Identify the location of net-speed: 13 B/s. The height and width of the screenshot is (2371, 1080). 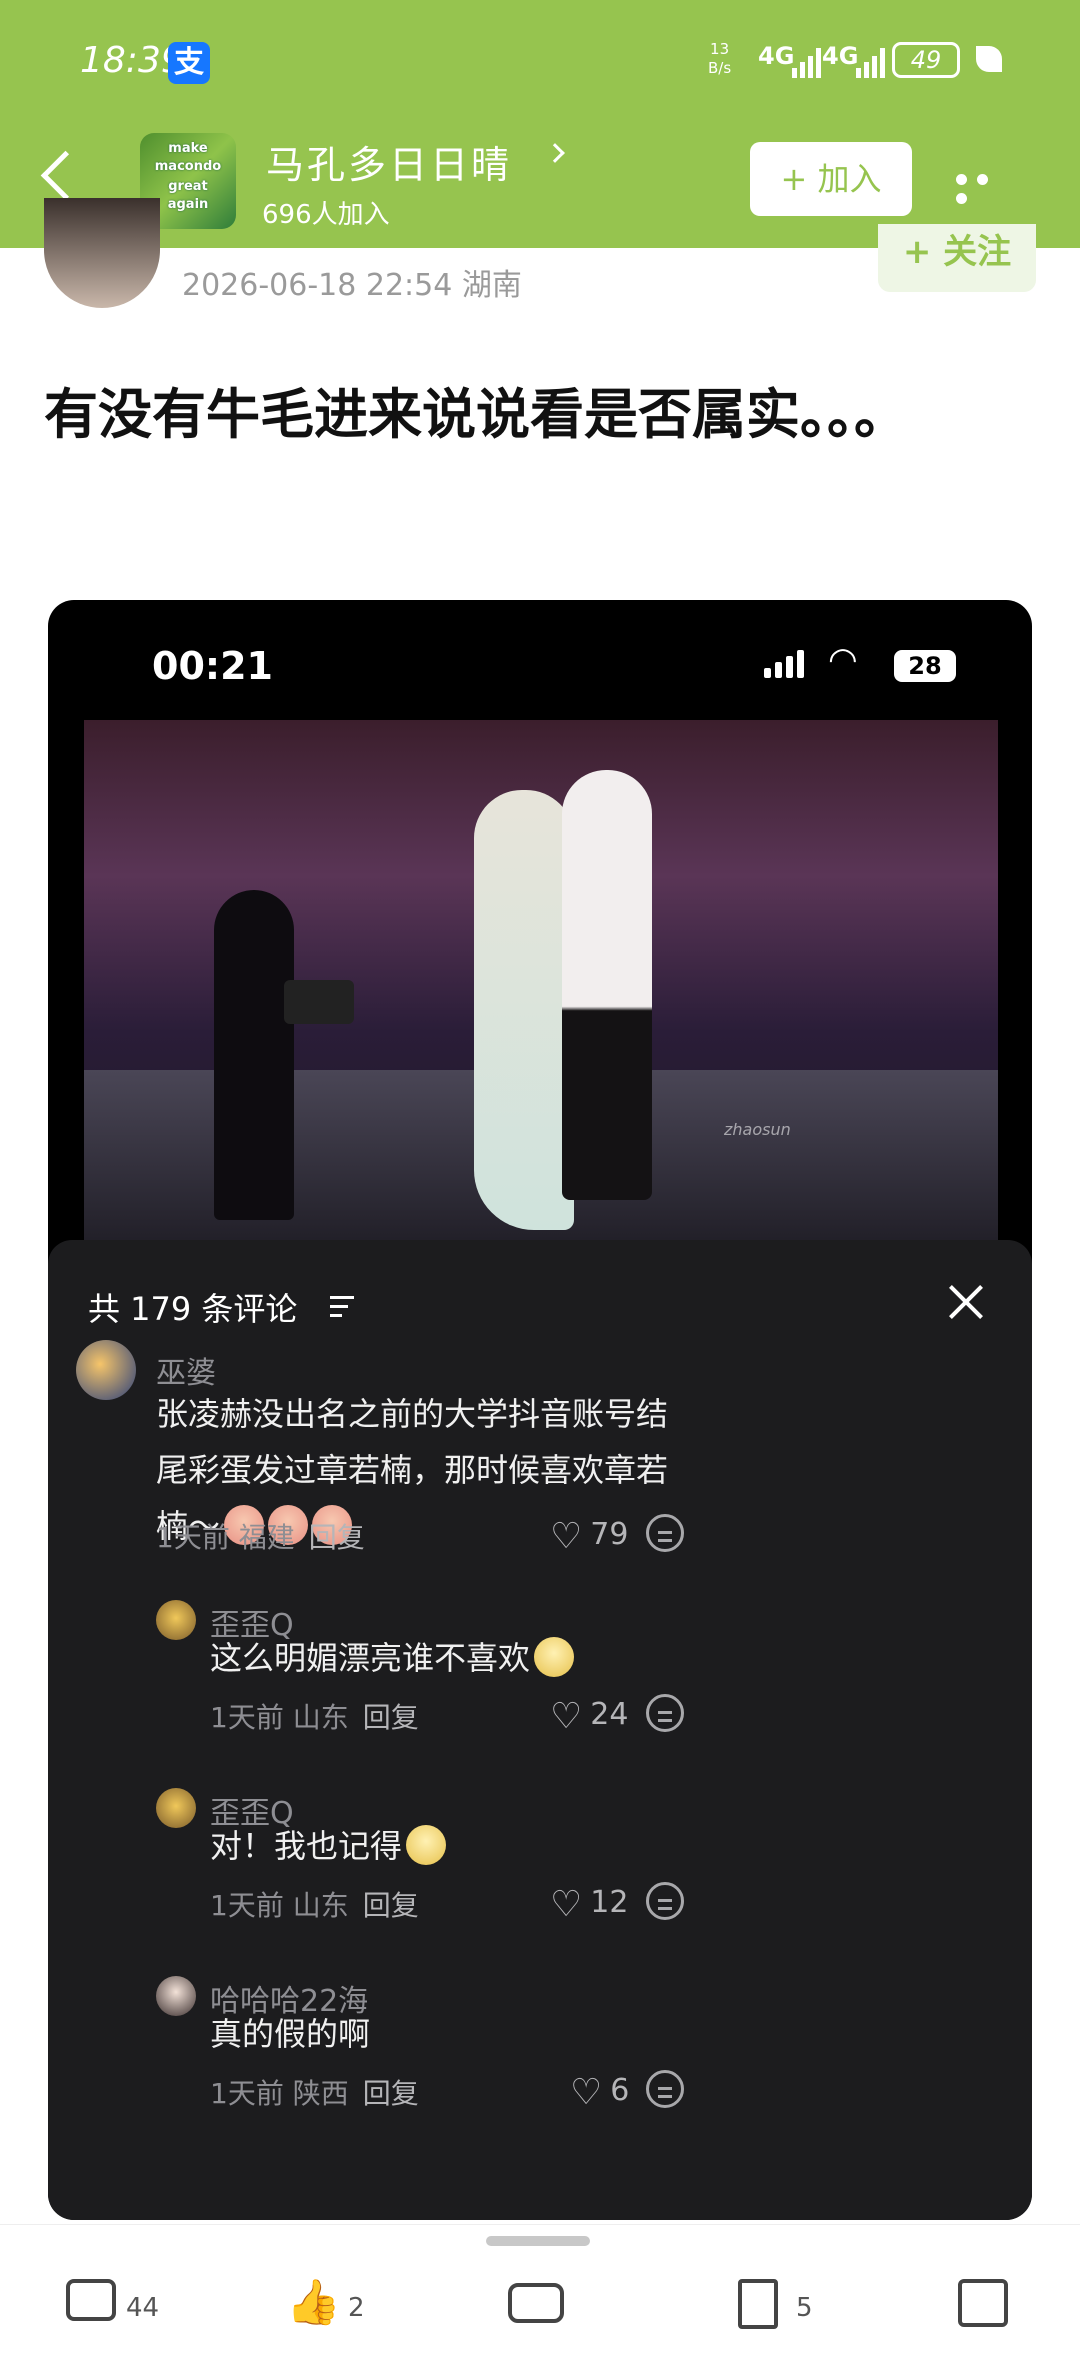
(719, 59).